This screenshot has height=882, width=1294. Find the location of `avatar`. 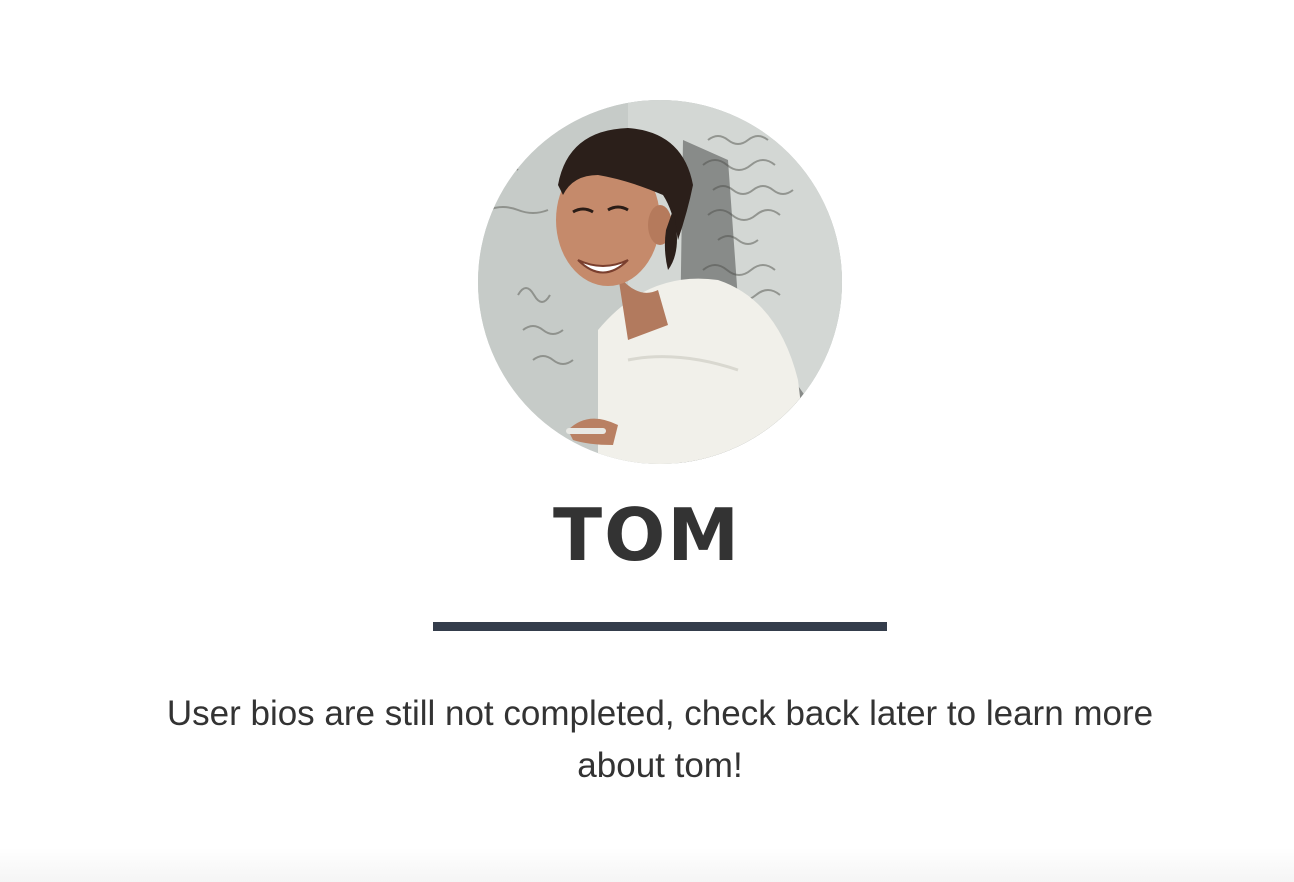

avatar is located at coordinates (660, 282).